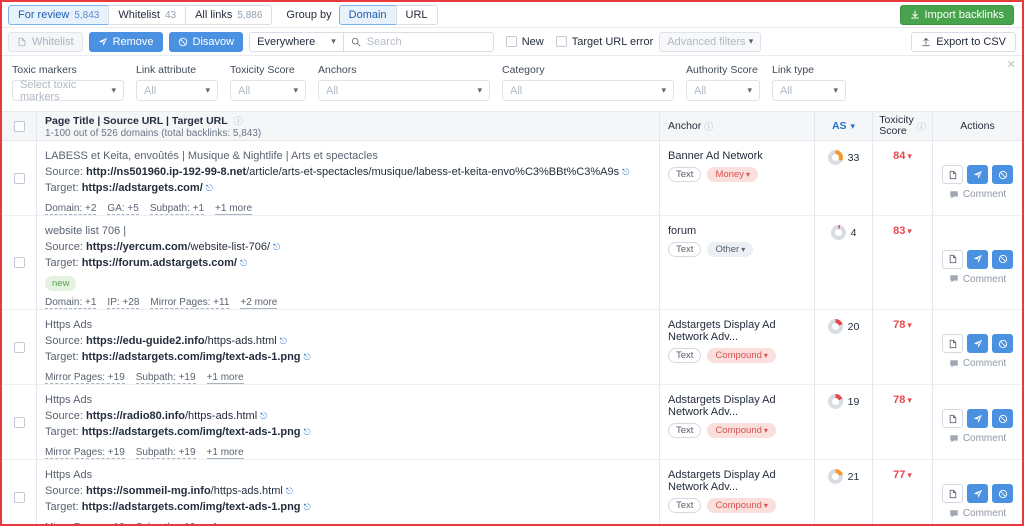 This screenshot has width=1024, height=526. Describe the element at coordinates (201, 188) in the screenshot. I see `target-path: /` at that location.